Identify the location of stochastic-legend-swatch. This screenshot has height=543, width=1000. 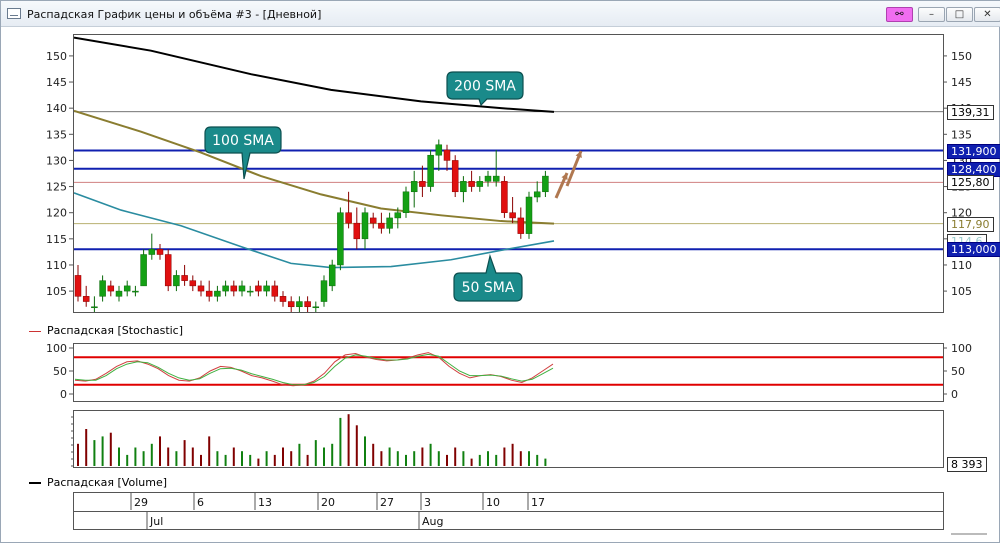
(35, 331).